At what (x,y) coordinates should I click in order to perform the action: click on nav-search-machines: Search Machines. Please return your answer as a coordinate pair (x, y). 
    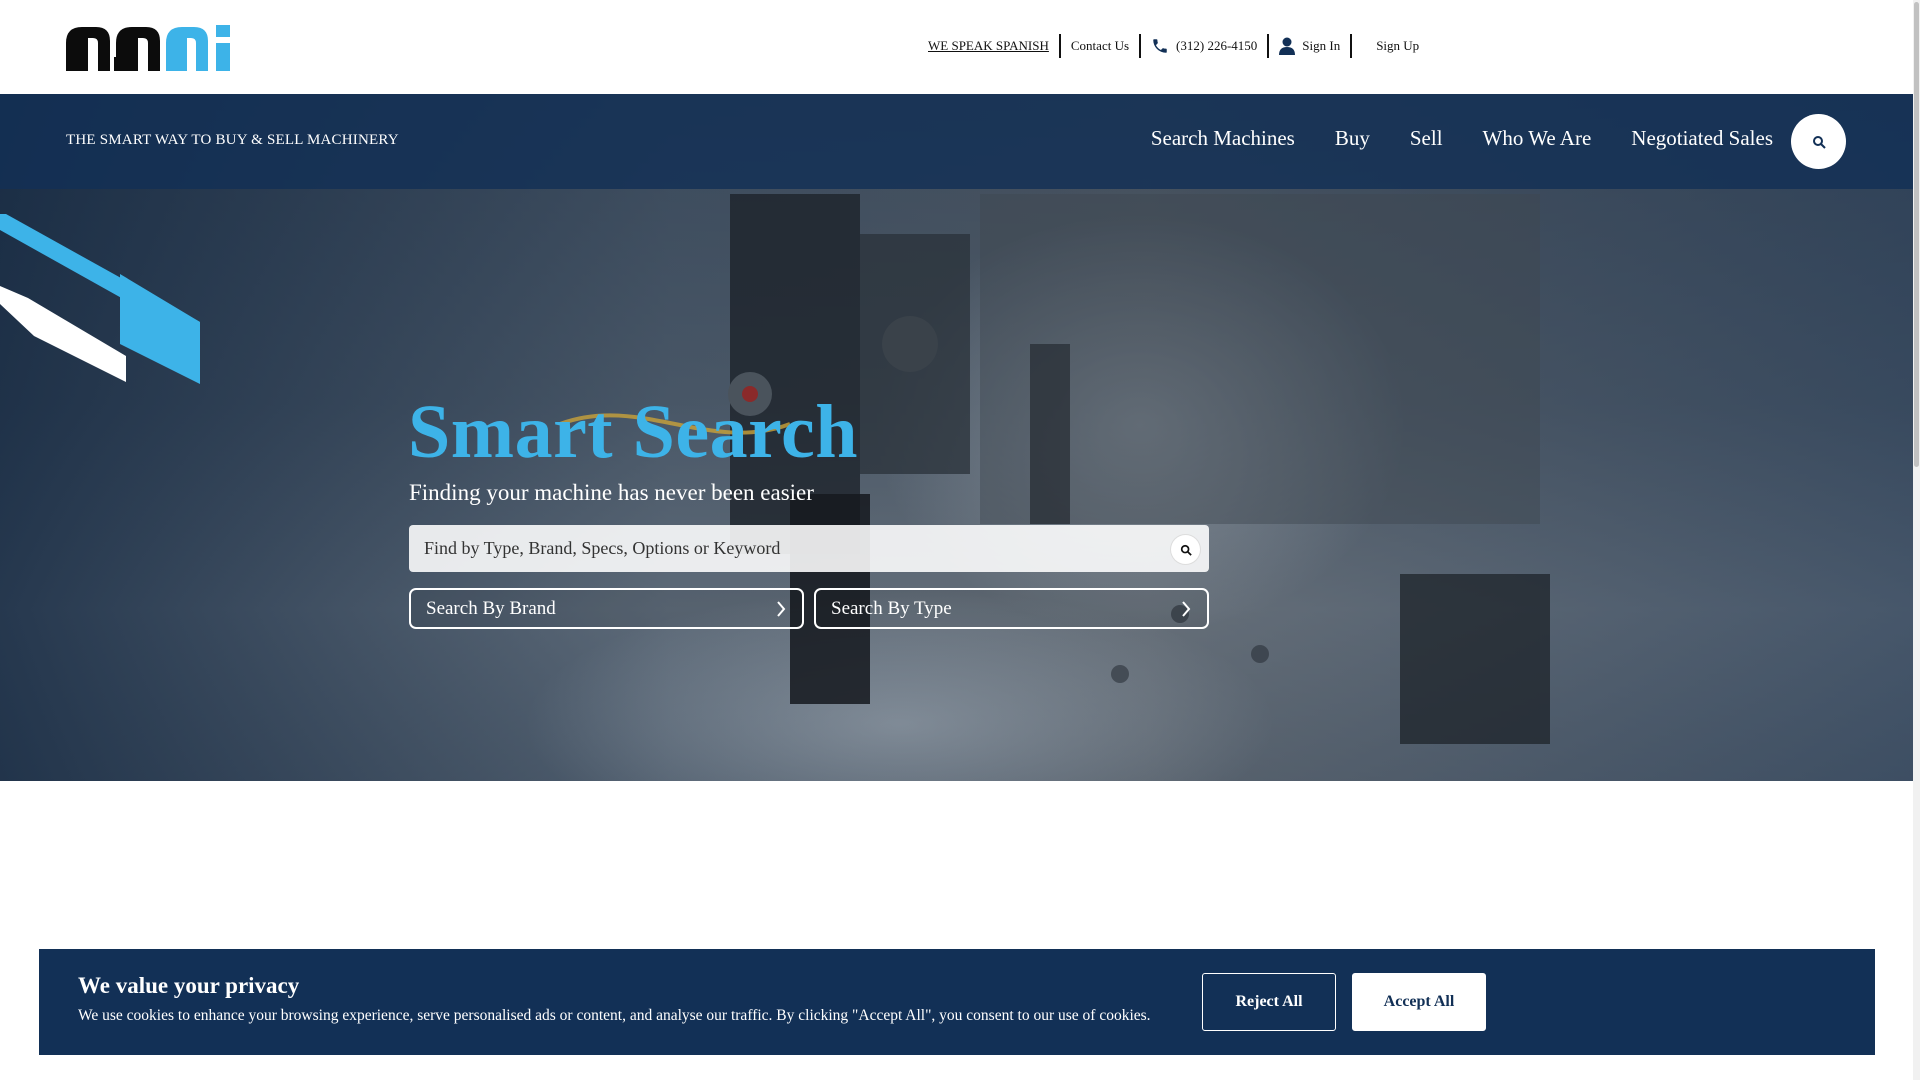
    Looking at the image, I should click on (1223, 138).